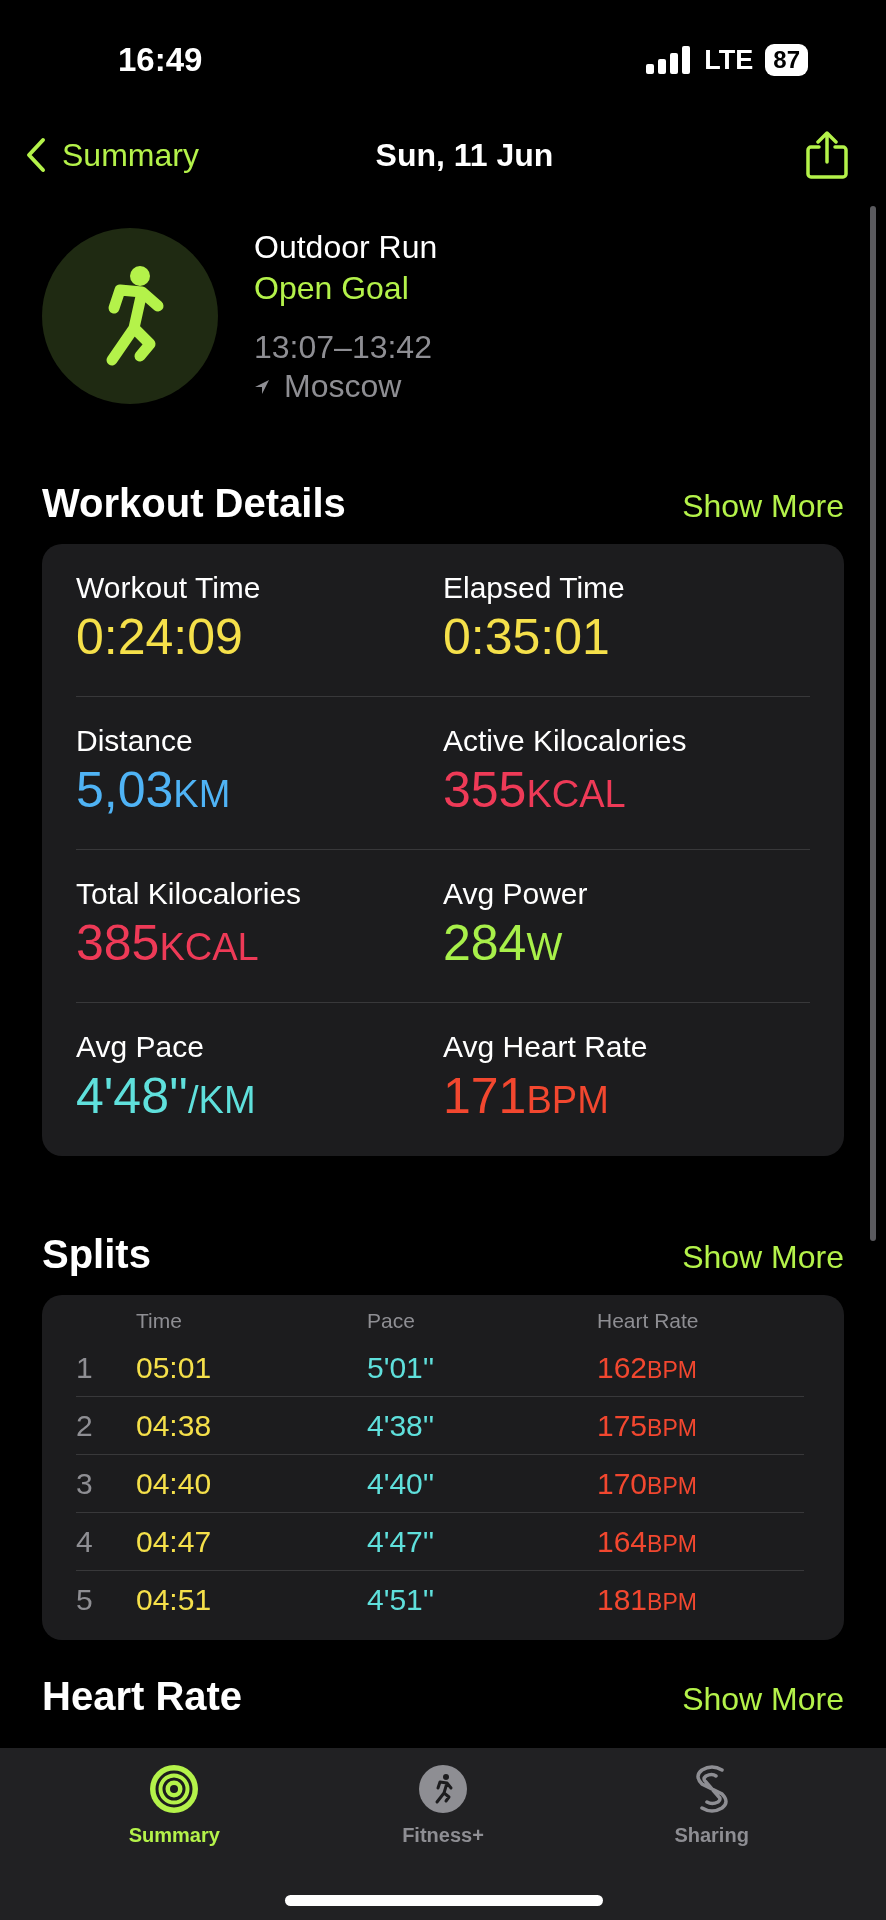  Describe the element at coordinates (527, 637) in the screenshot. I see `metric-value: 0:35:01` at that location.